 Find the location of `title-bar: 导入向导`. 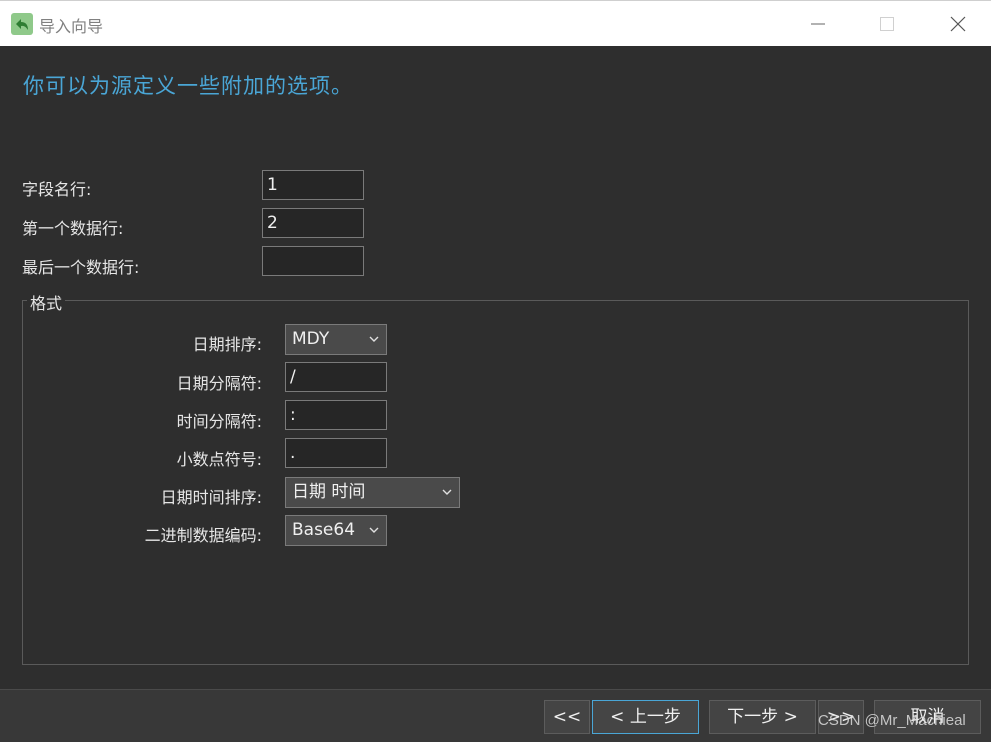

title-bar: 导入向导 is located at coordinates (495, 23).